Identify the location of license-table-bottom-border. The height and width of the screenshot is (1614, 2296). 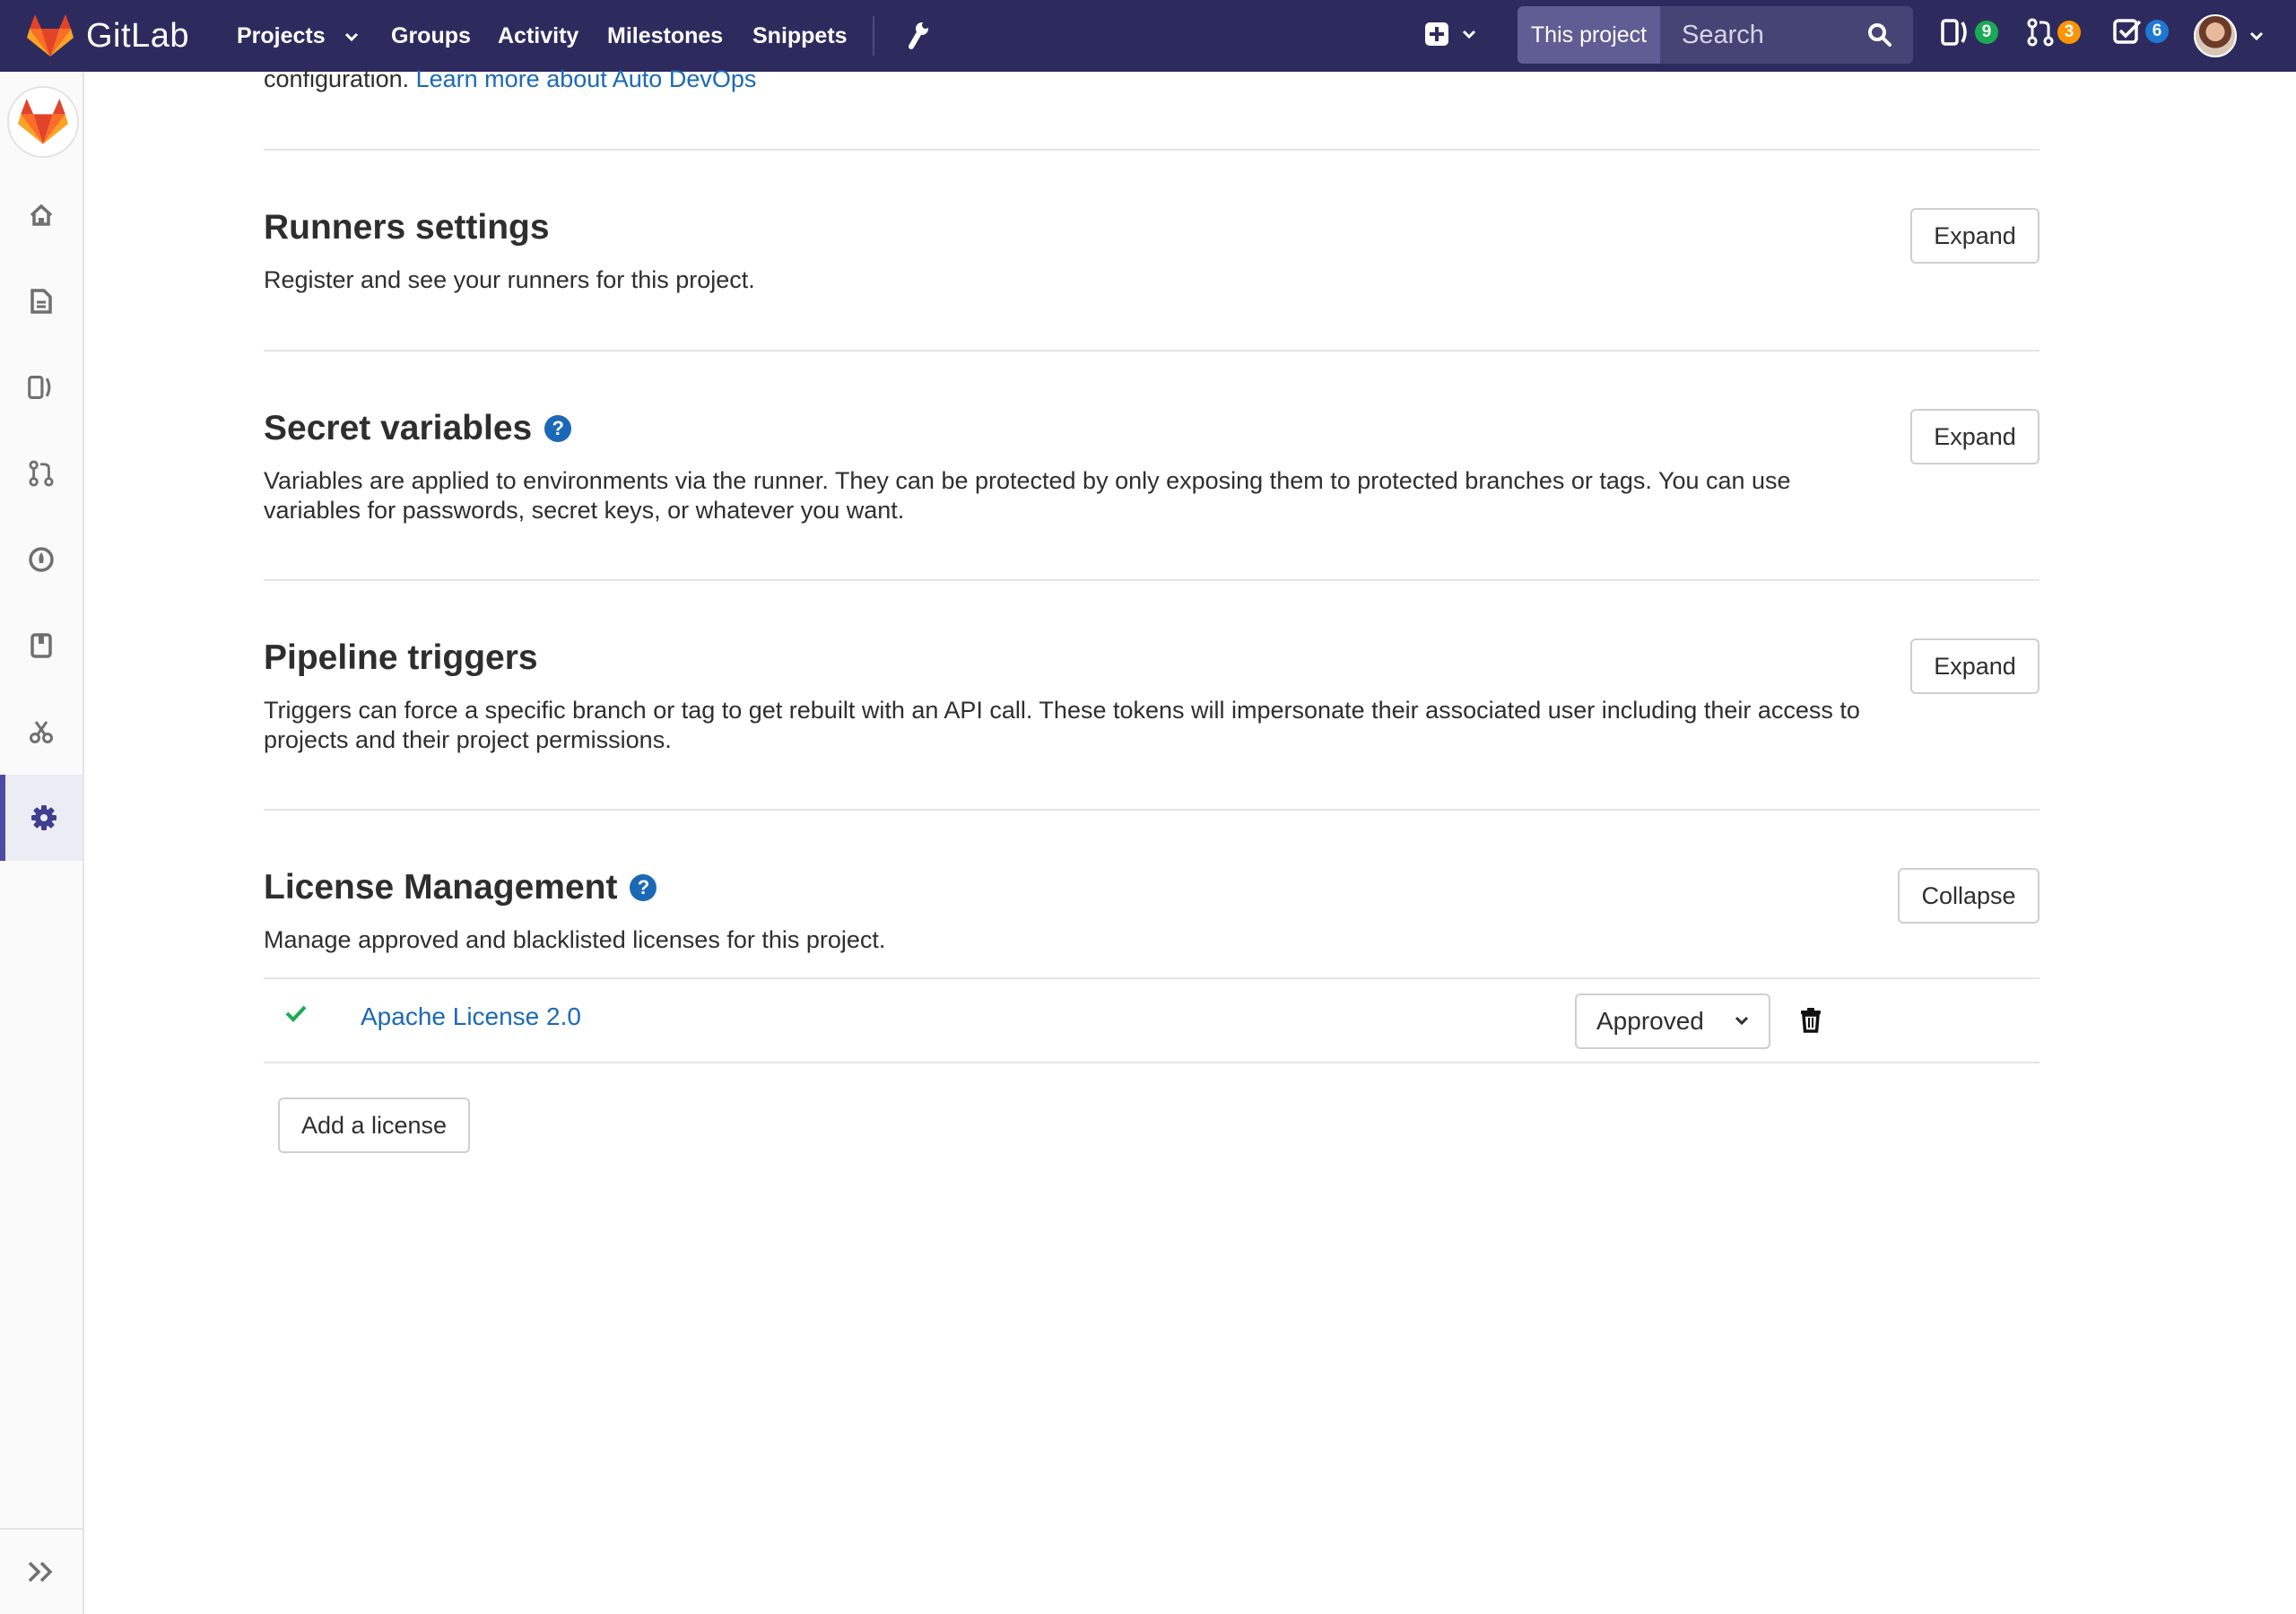
(1151, 1062).